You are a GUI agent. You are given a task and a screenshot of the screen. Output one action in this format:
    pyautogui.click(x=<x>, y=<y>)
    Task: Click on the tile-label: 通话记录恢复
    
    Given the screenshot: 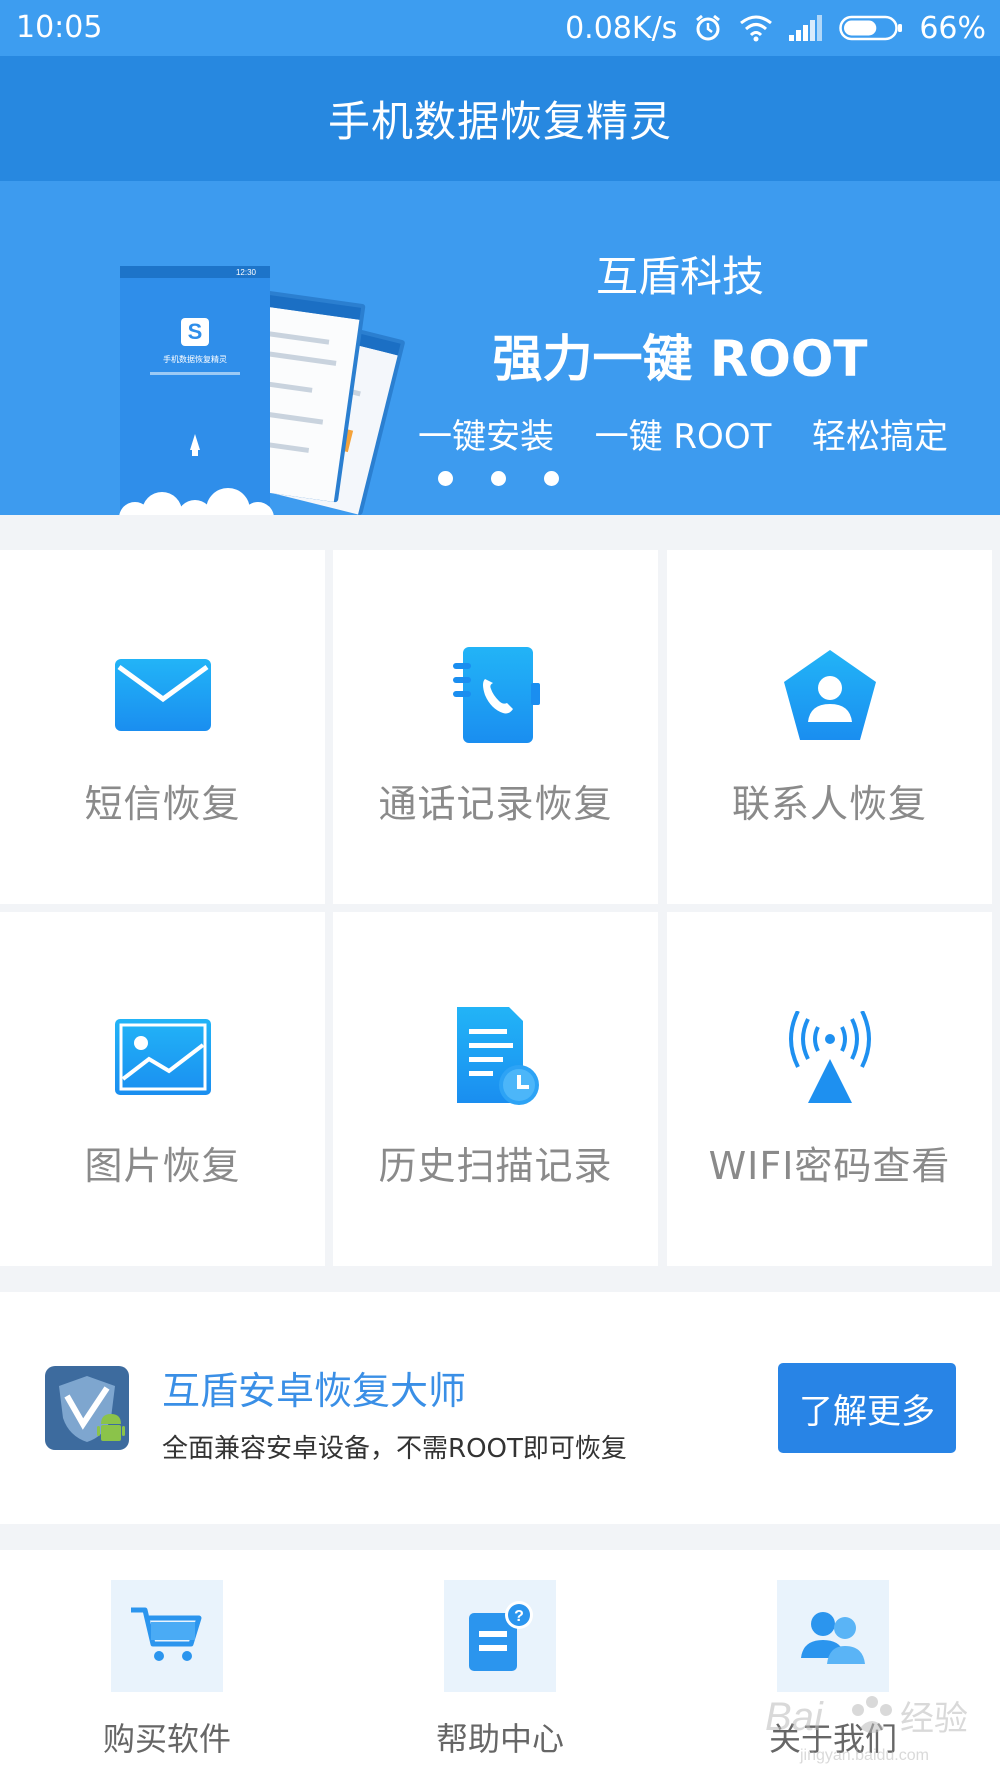 What is the action you would take?
    pyautogui.click(x=495, y=804)
    